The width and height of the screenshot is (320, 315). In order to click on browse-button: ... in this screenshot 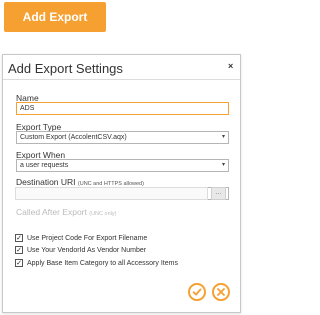, I will do `click(218, 193)`.